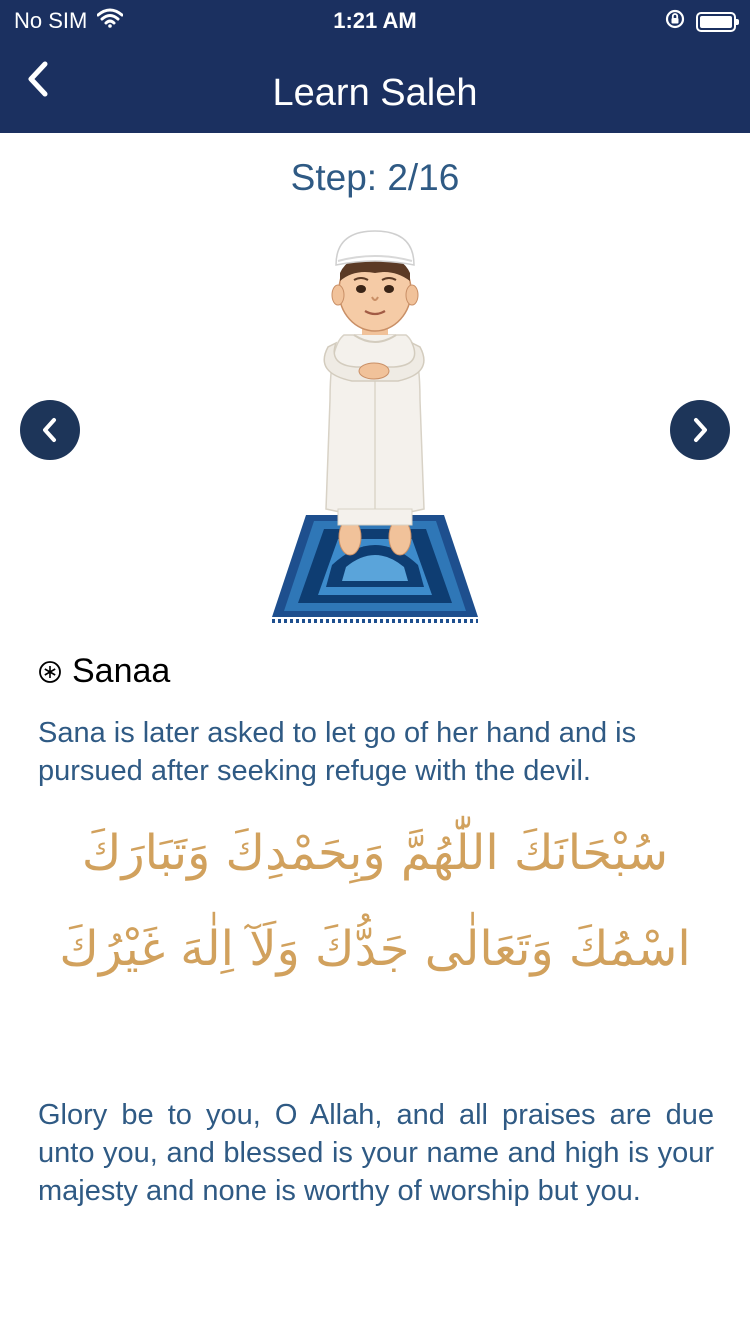 This screenshot has height=1334, width=750. What do you see at coordinates (121, 671) in the screenshot?
I see `section-title: Sanaa` at bounding box center [121, 671].